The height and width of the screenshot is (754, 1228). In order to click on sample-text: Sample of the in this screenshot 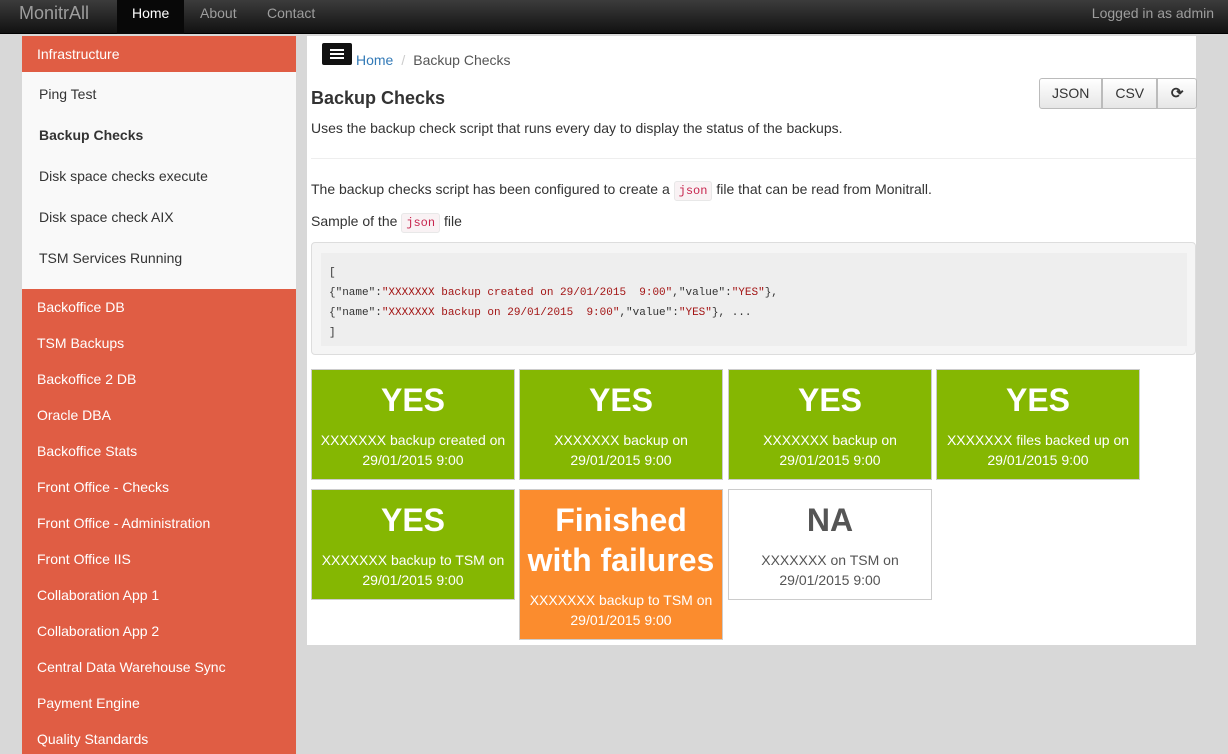, I will do `click(354, 221)`.